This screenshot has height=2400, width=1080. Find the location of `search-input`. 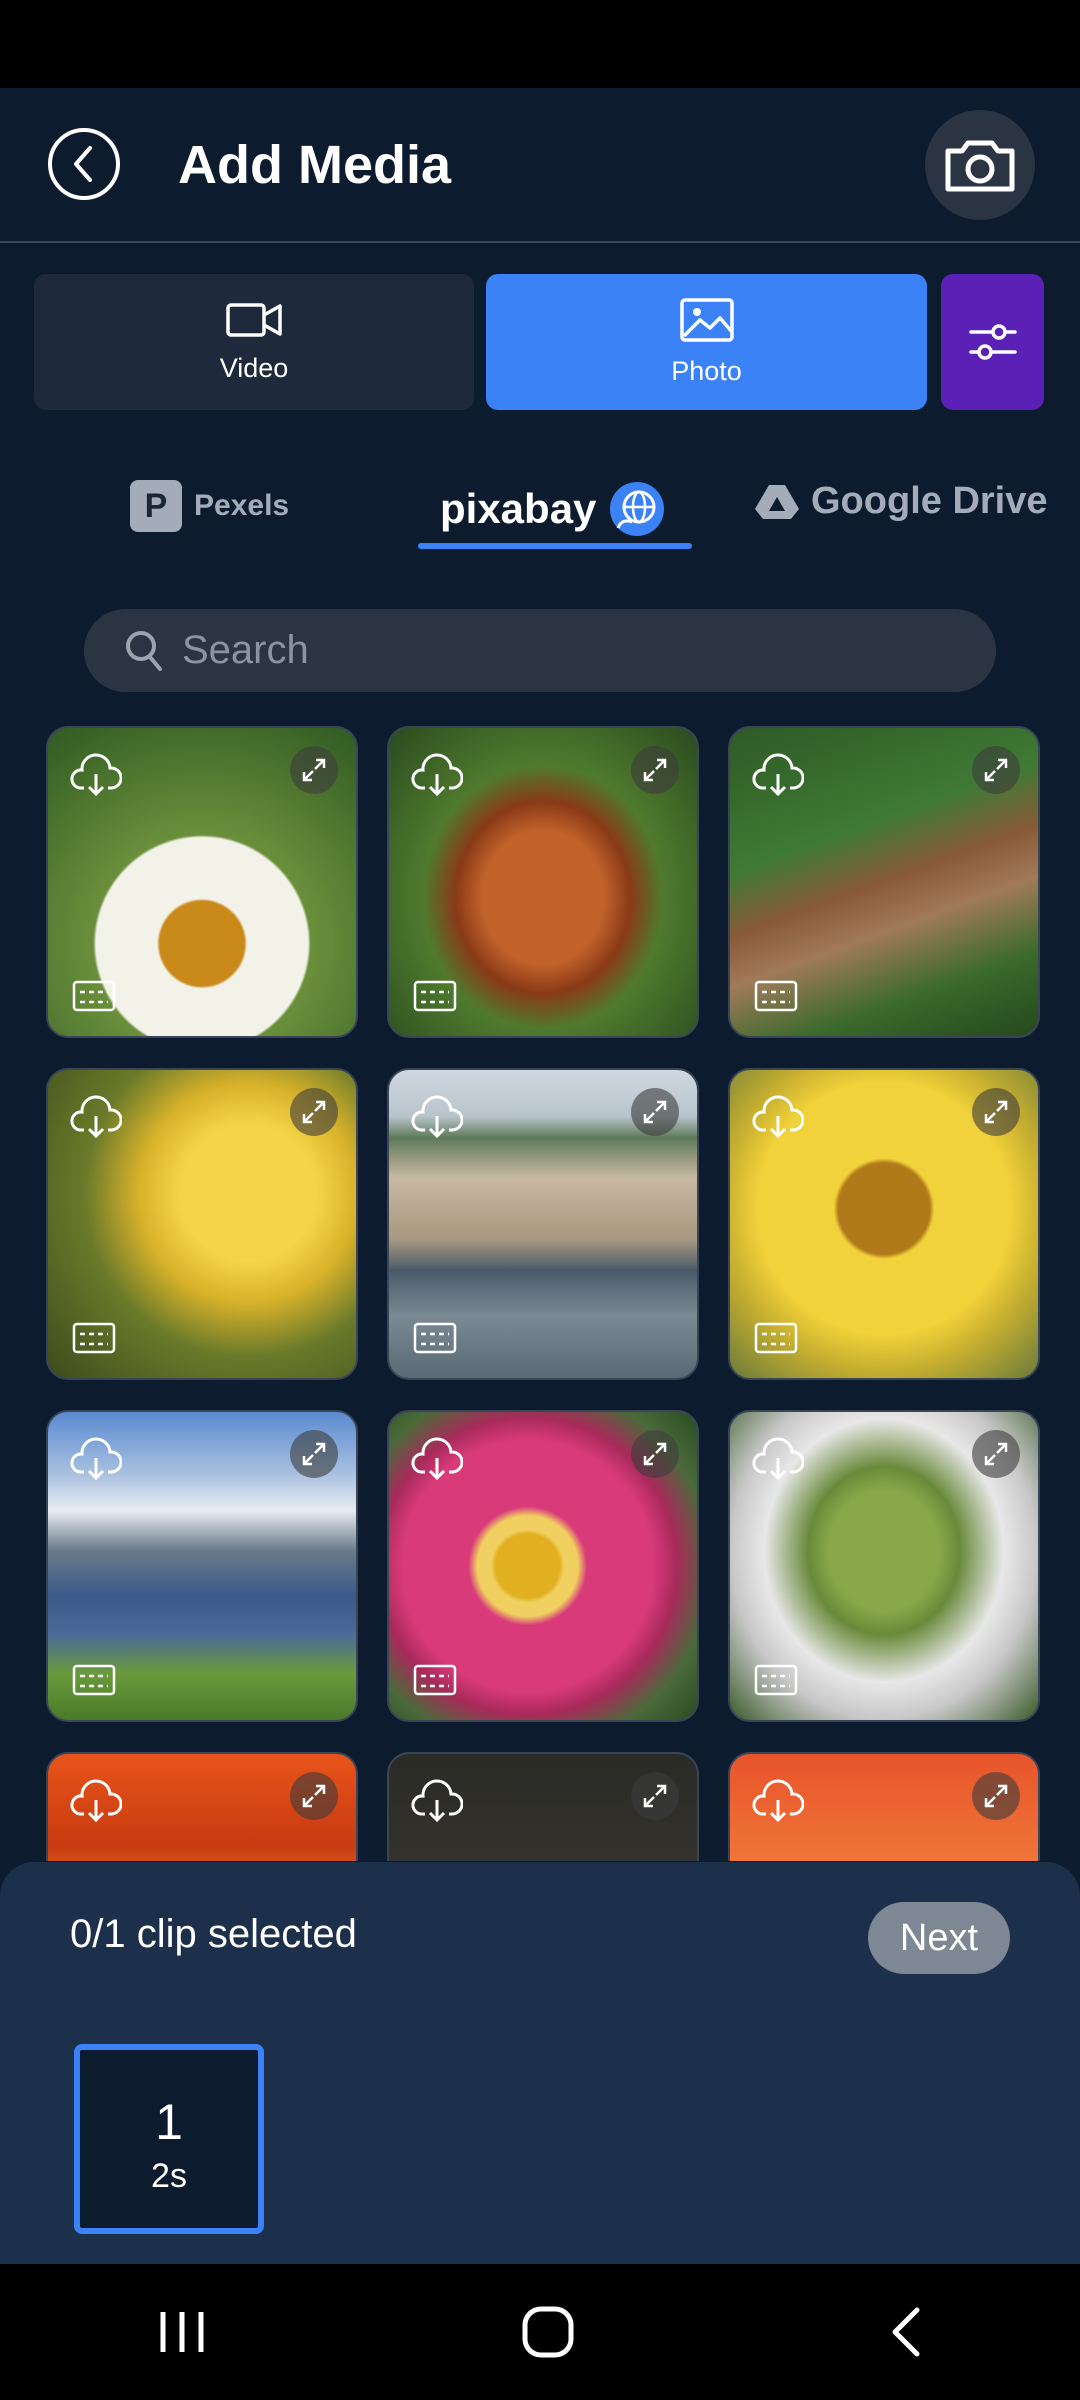

search-input is located at coordinates (532, 650).